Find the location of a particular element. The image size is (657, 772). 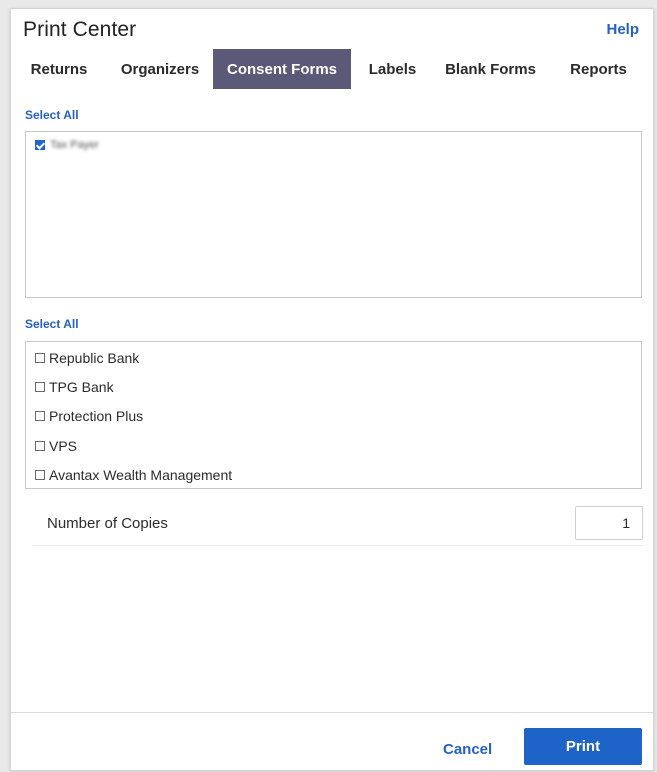

list-item: Avantax Wealth Management is located at coordinates (333, 475).